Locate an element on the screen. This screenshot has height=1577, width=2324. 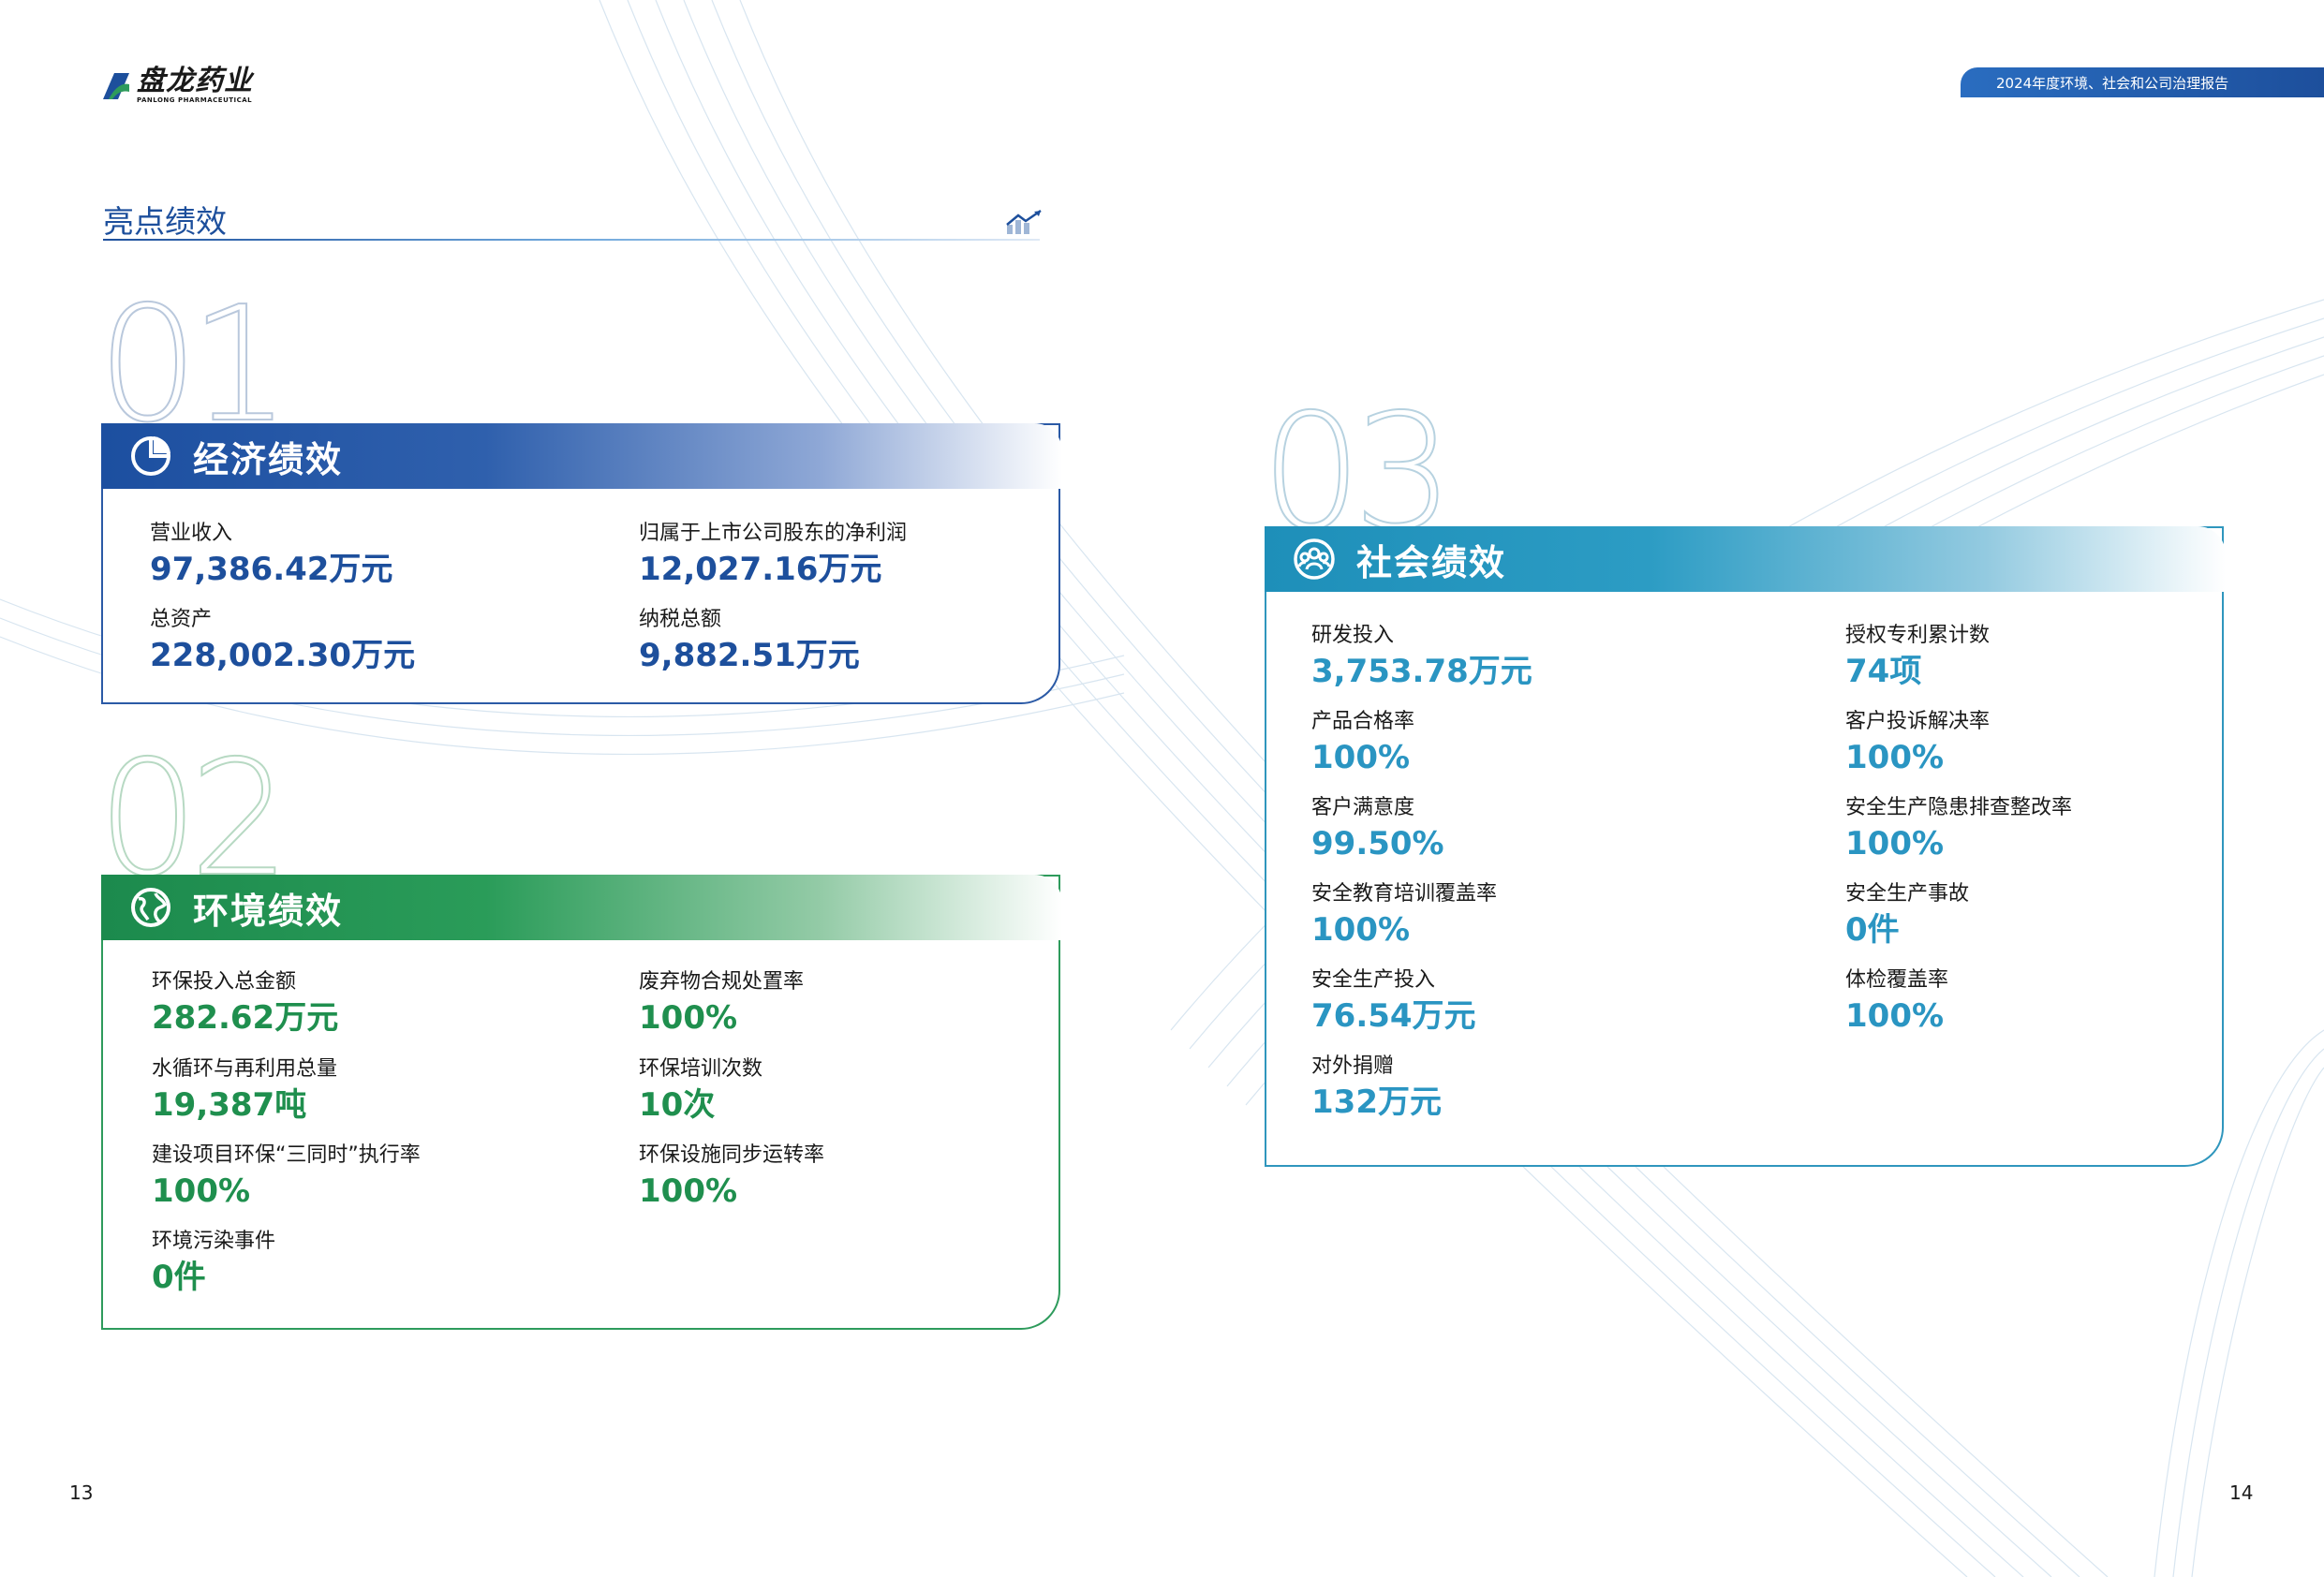
metric-value: 10次 is located at coordinates (678, 1105).